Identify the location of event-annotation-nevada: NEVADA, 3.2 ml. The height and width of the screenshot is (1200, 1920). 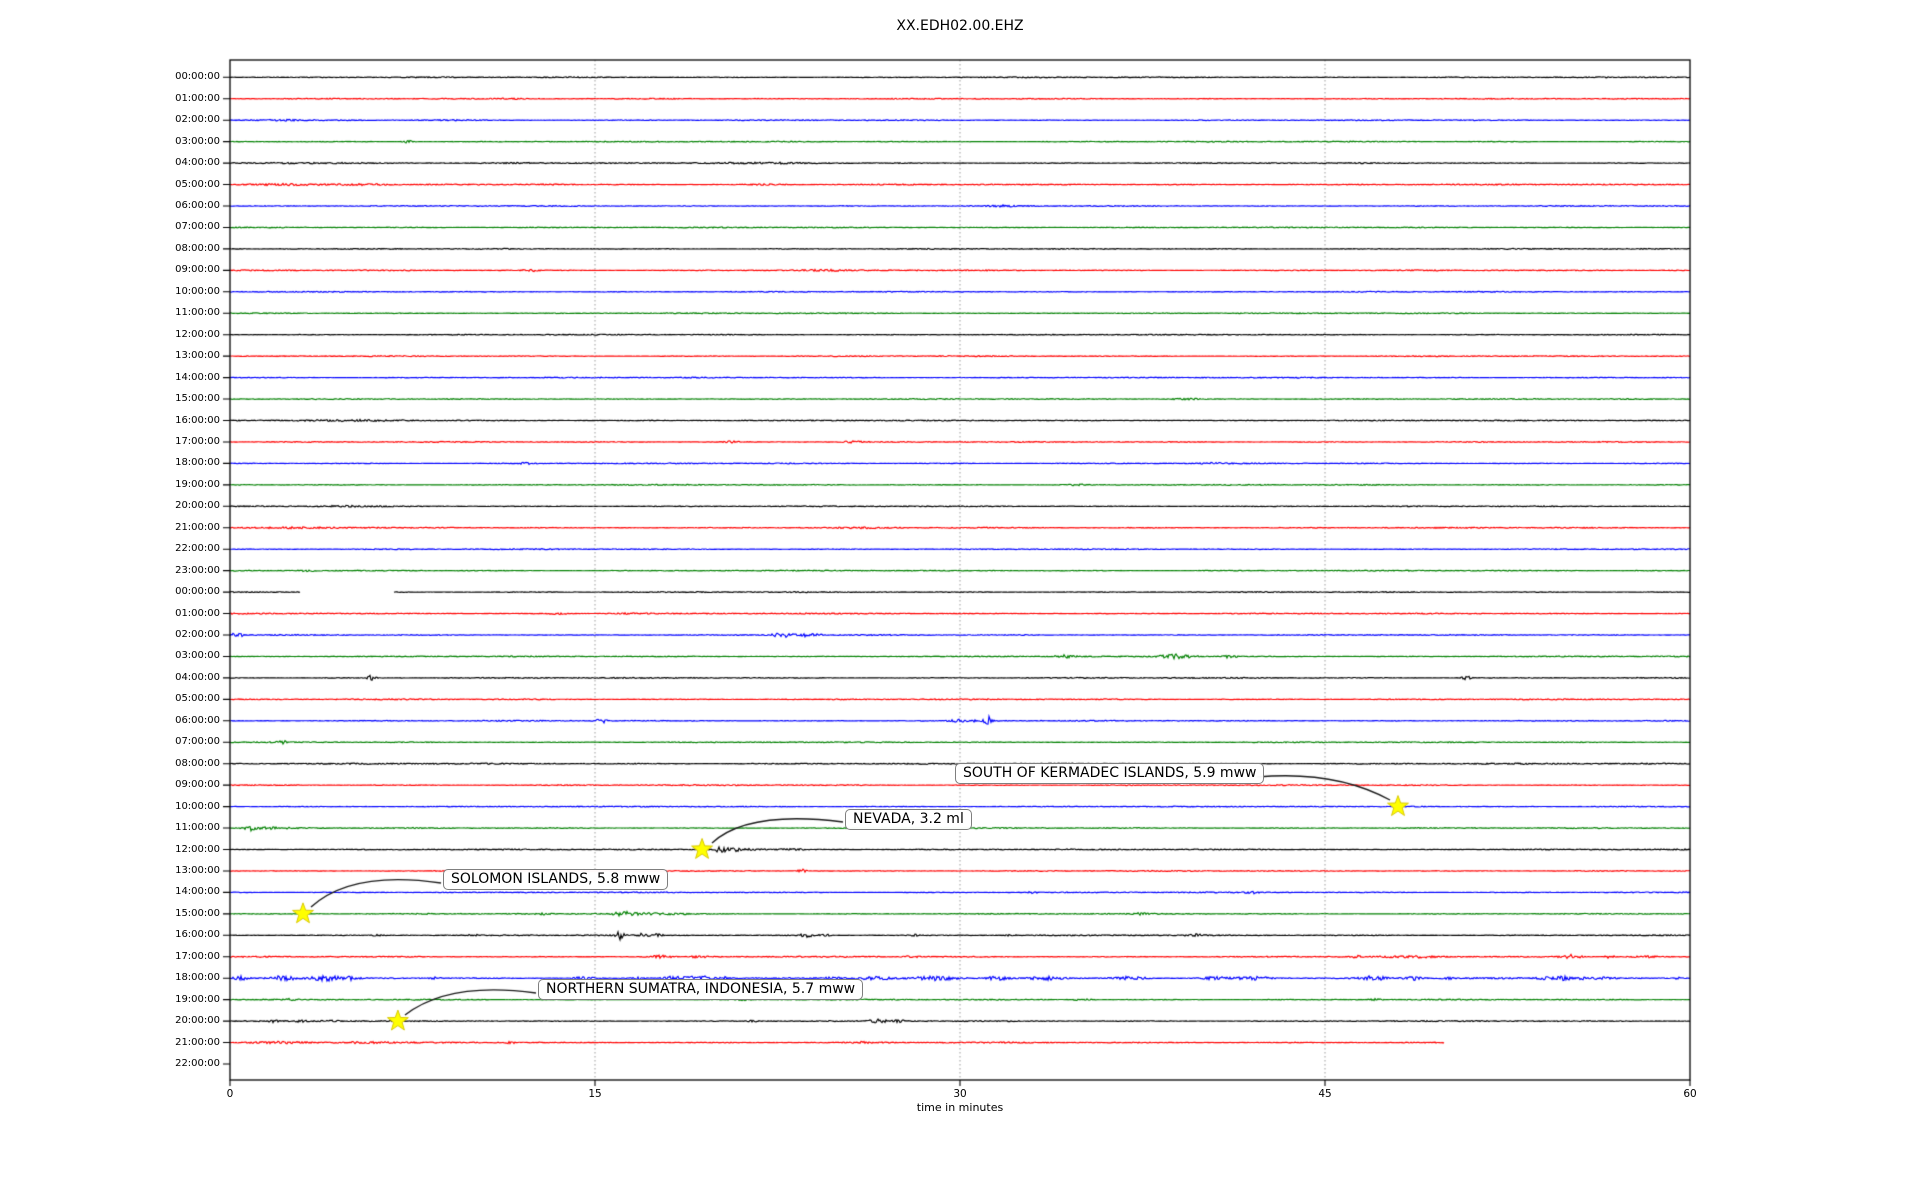
(908, 819).